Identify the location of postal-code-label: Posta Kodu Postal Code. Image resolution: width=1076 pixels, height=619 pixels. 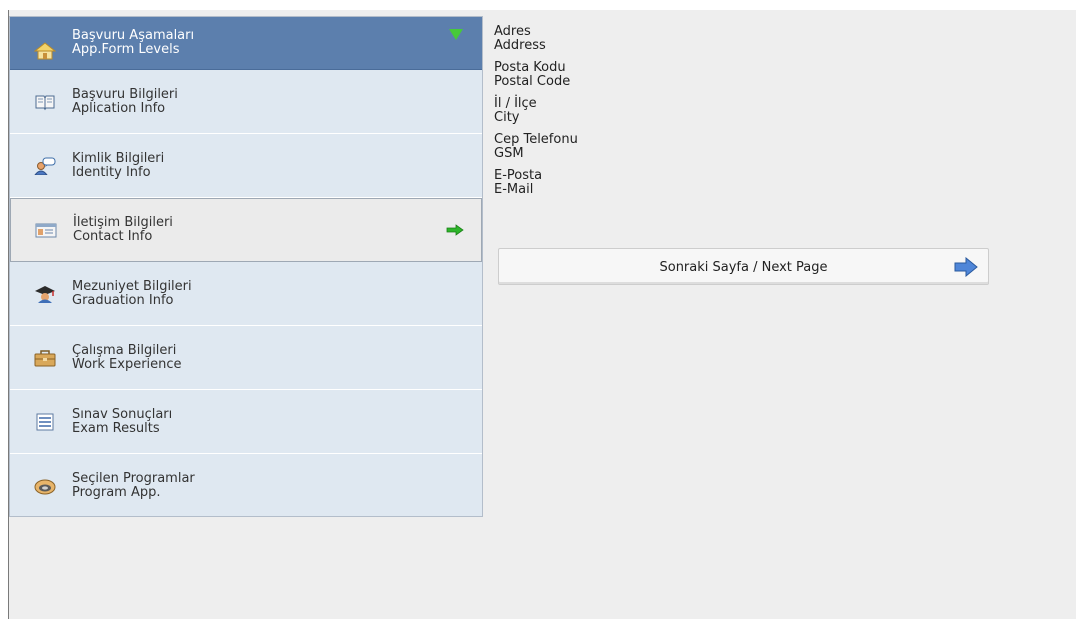
(536, 75).